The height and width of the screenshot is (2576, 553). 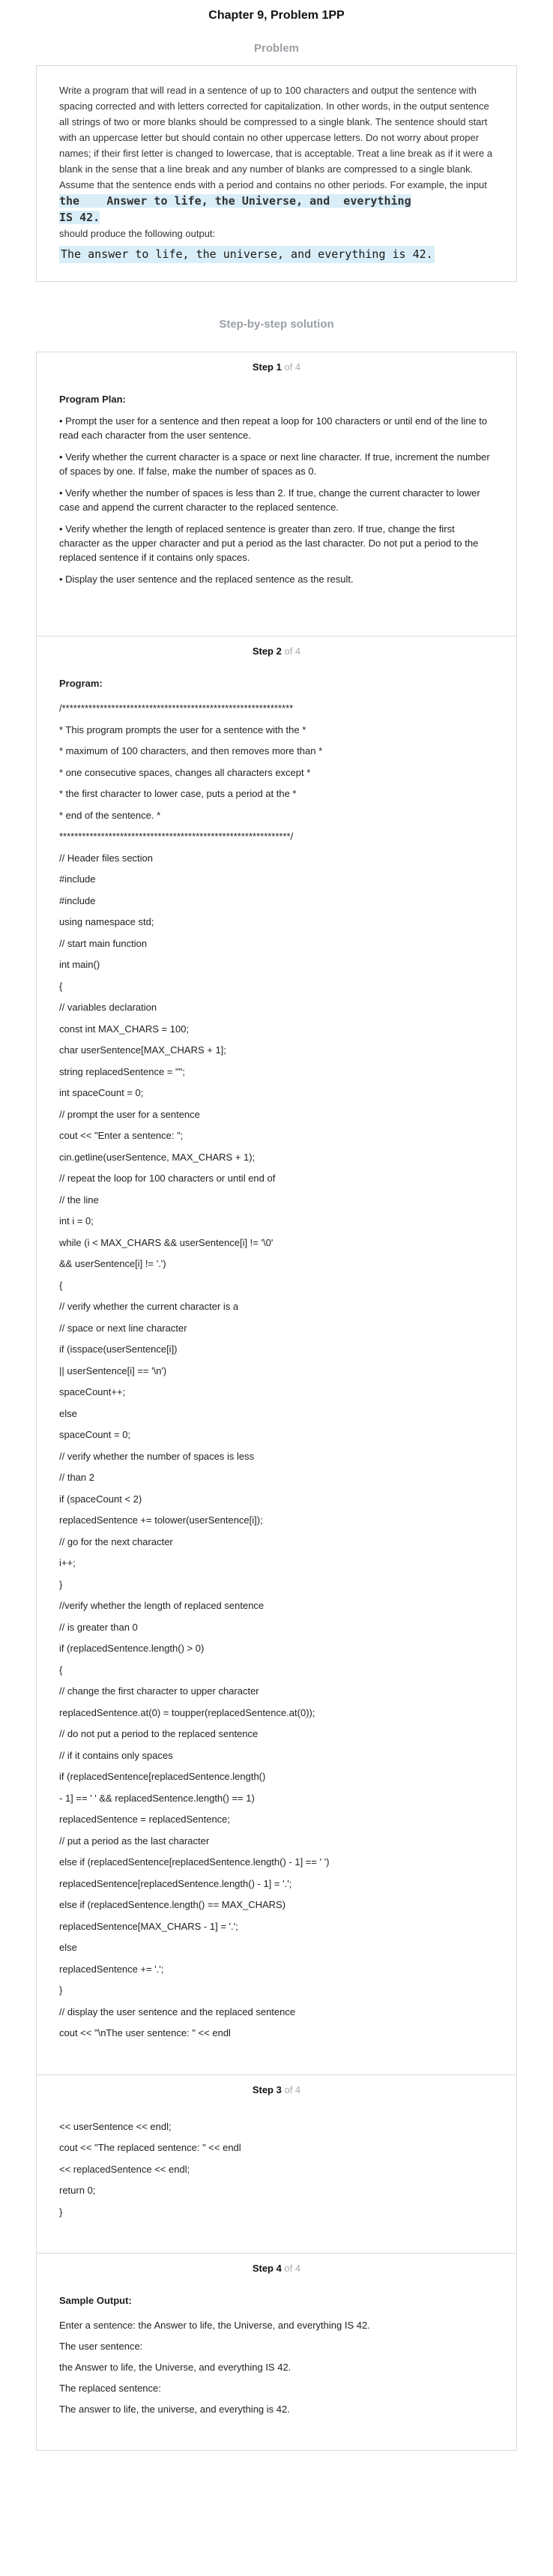 What do you see at coordinates (145, 1819) in the screenshot?
I see `code-line: replacedSentence = replacedSentence;` at bounding box center [145, 1819].